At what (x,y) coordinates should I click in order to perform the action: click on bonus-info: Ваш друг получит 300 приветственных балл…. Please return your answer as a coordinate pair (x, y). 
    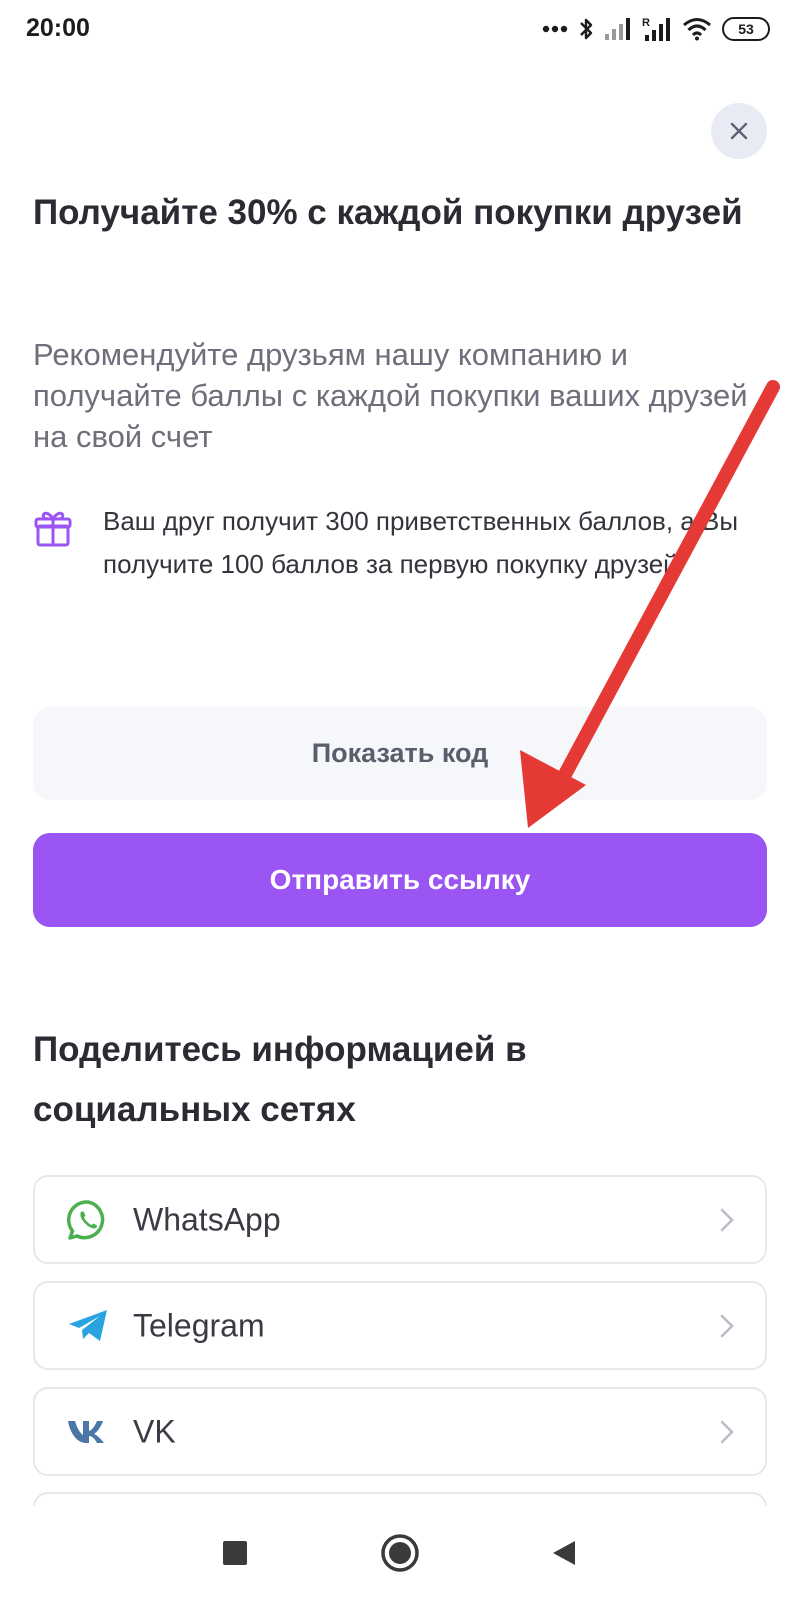
    Looking at the image, I should click on (398, 565).